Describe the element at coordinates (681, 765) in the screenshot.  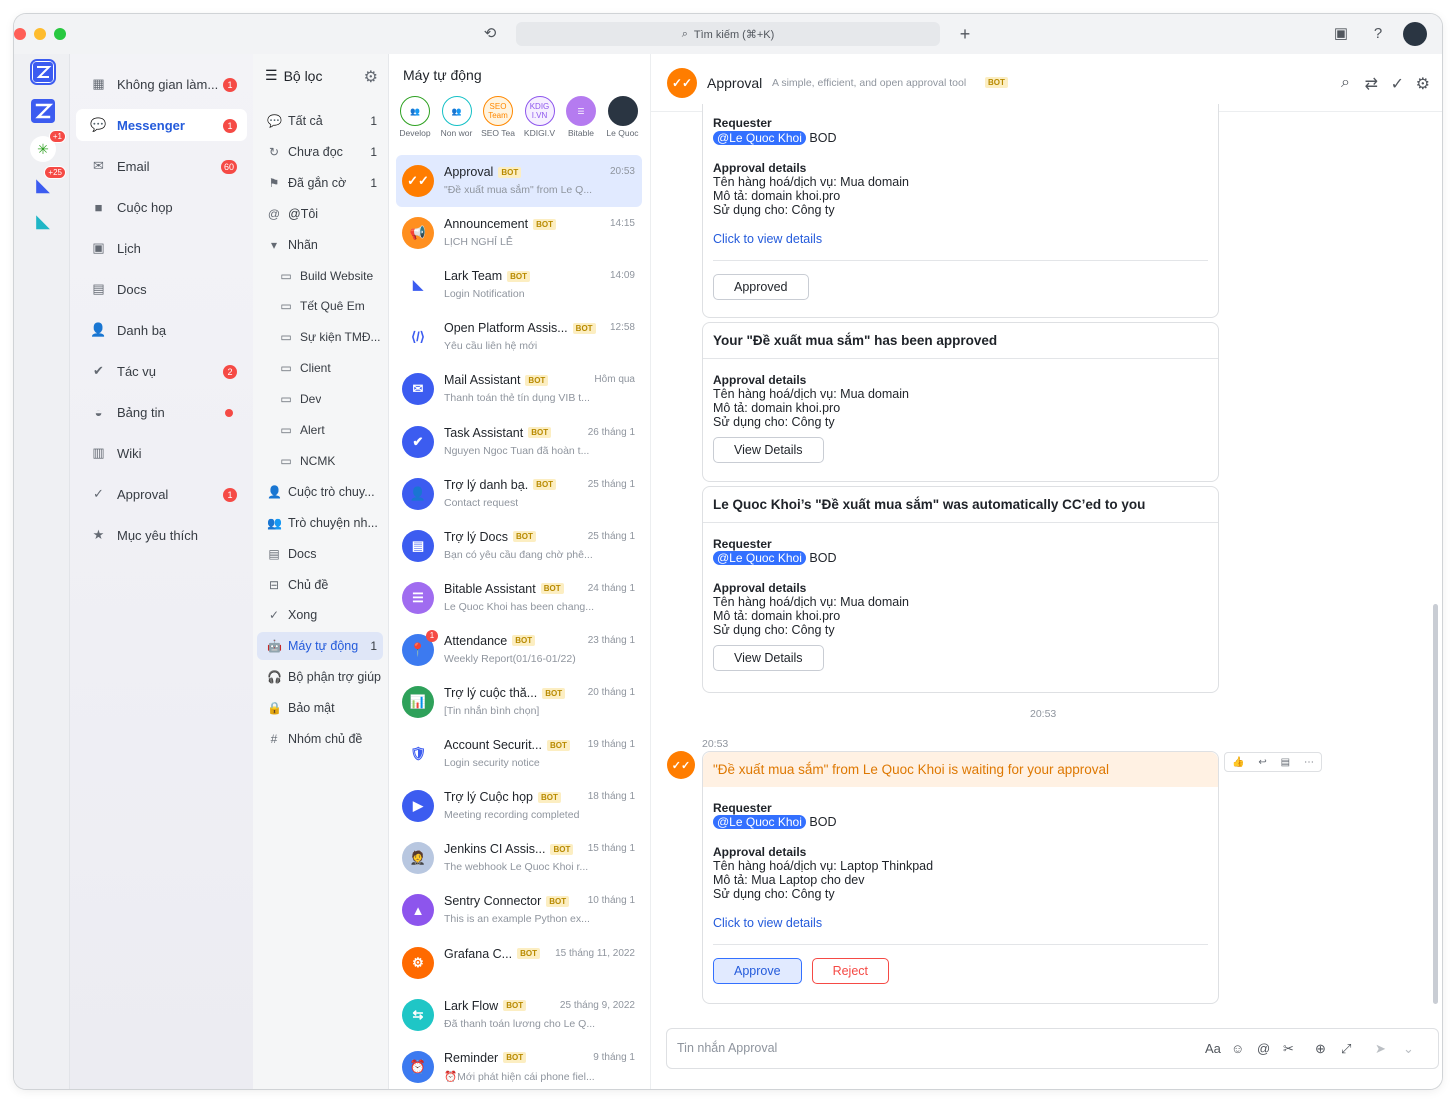
I see `sender-avatar: ✓✓` at that location.